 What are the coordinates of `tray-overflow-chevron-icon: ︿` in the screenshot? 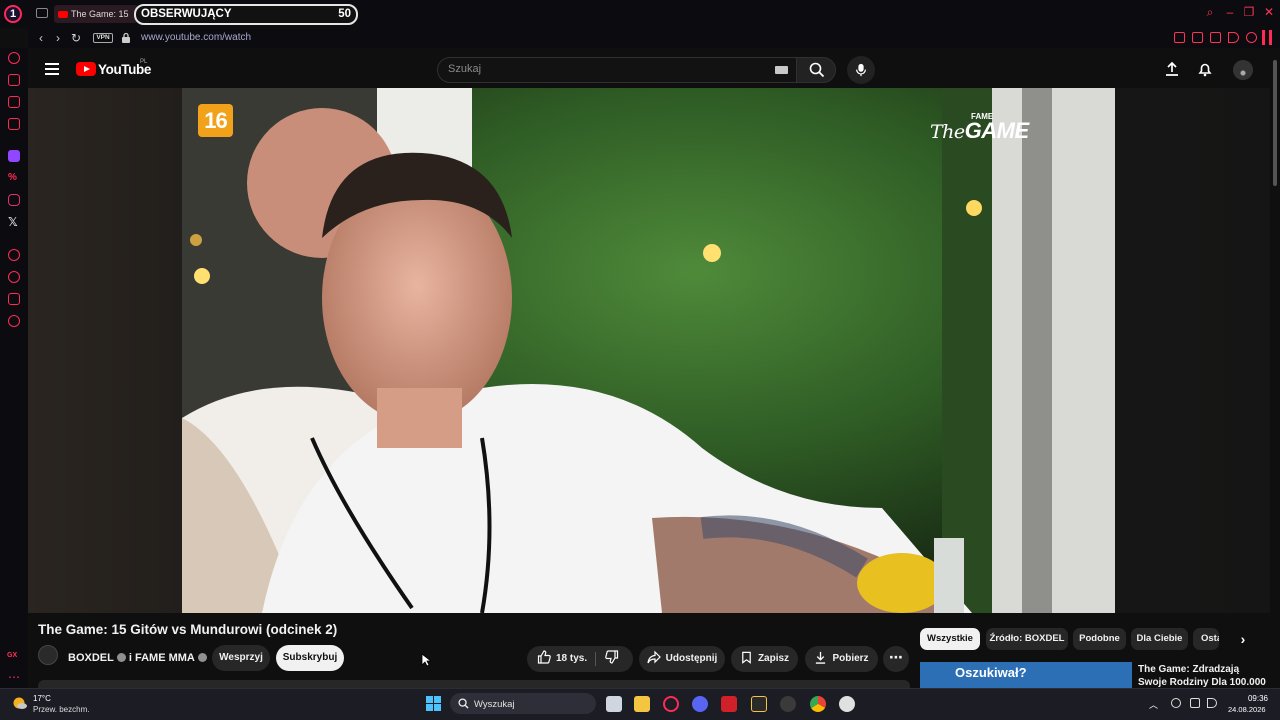 It's located at (1153, 704).